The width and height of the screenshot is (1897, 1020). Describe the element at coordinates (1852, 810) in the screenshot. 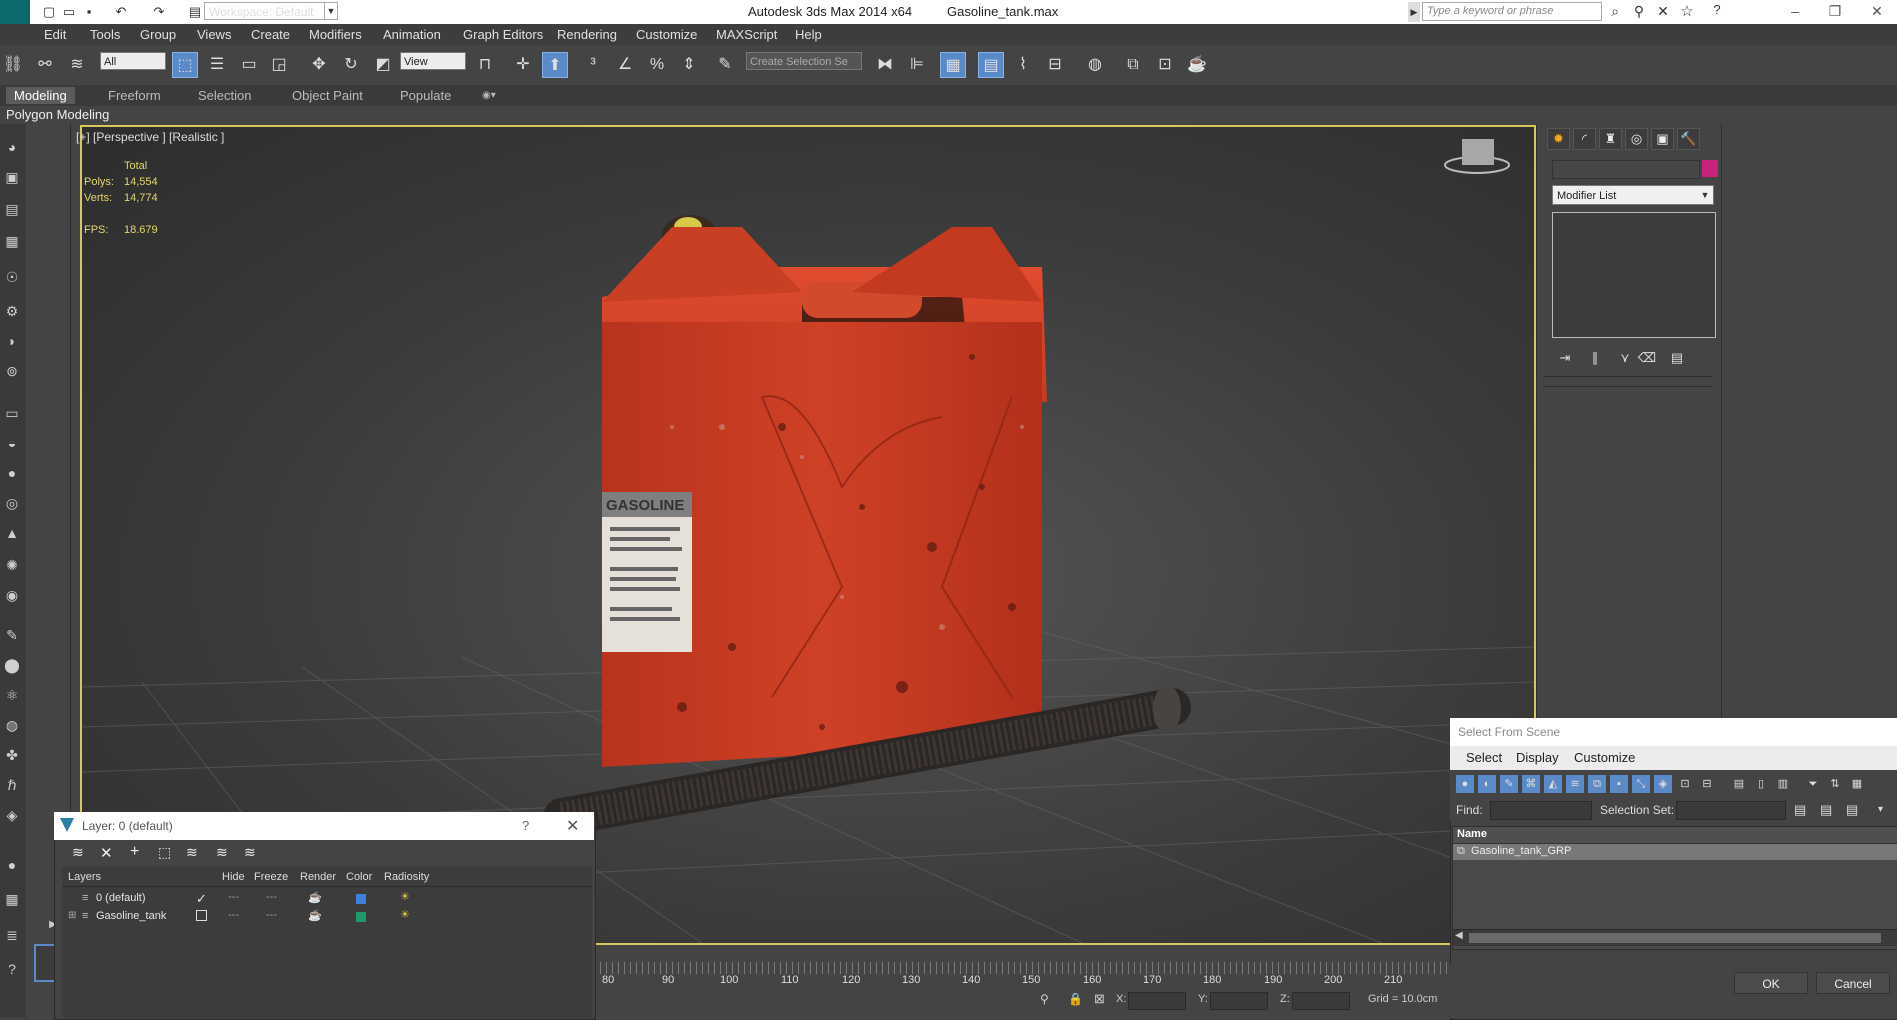

I see `delete-set-icon: ▤` at that location.